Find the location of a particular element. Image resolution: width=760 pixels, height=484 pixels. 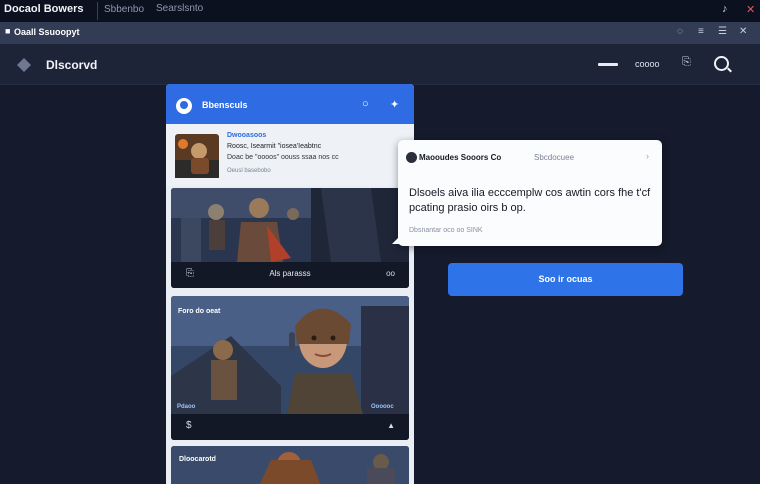

close-icon: ✕ is located at coordinates (750, 9).